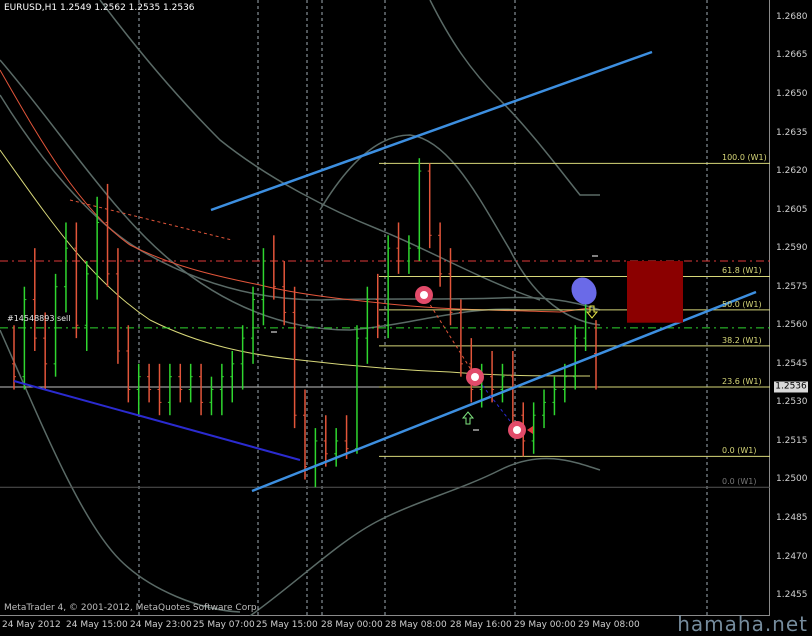 The image size is (812, 636). I want to click on price-tick-label: 1.2590, so click(792, 248).